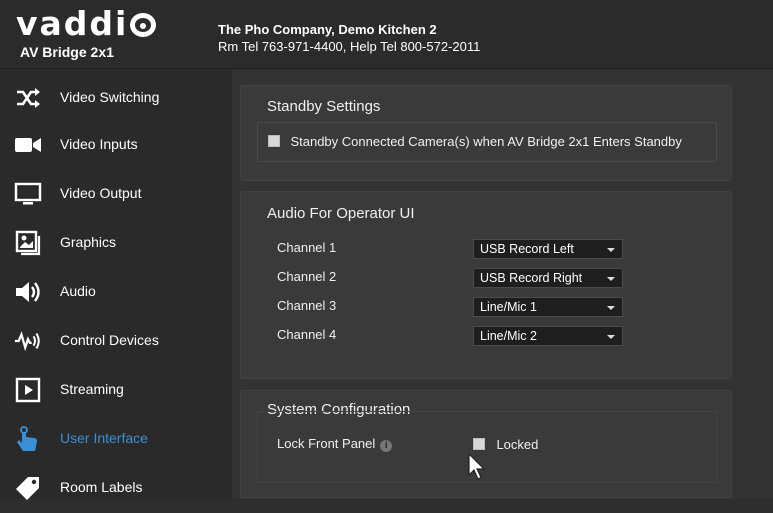  Describe the element at coordinates (324, 106) in the screenshot. I see `standby-settings-title: Standby Settings` at that location.